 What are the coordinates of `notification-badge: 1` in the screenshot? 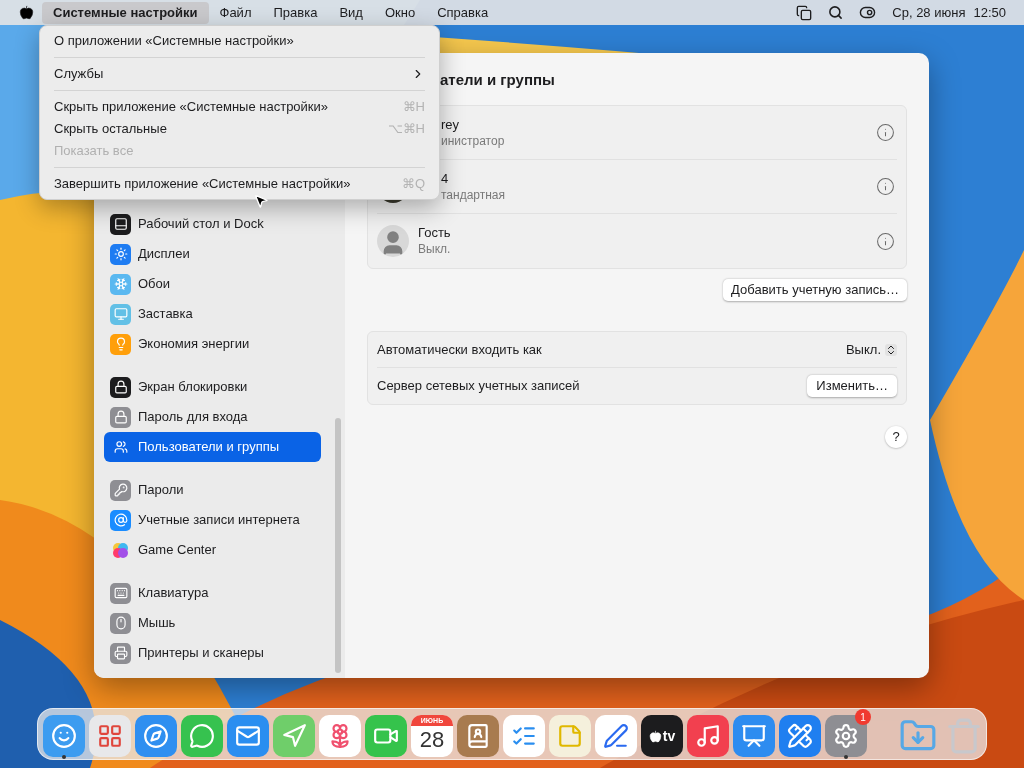 It's located at (863, 717).